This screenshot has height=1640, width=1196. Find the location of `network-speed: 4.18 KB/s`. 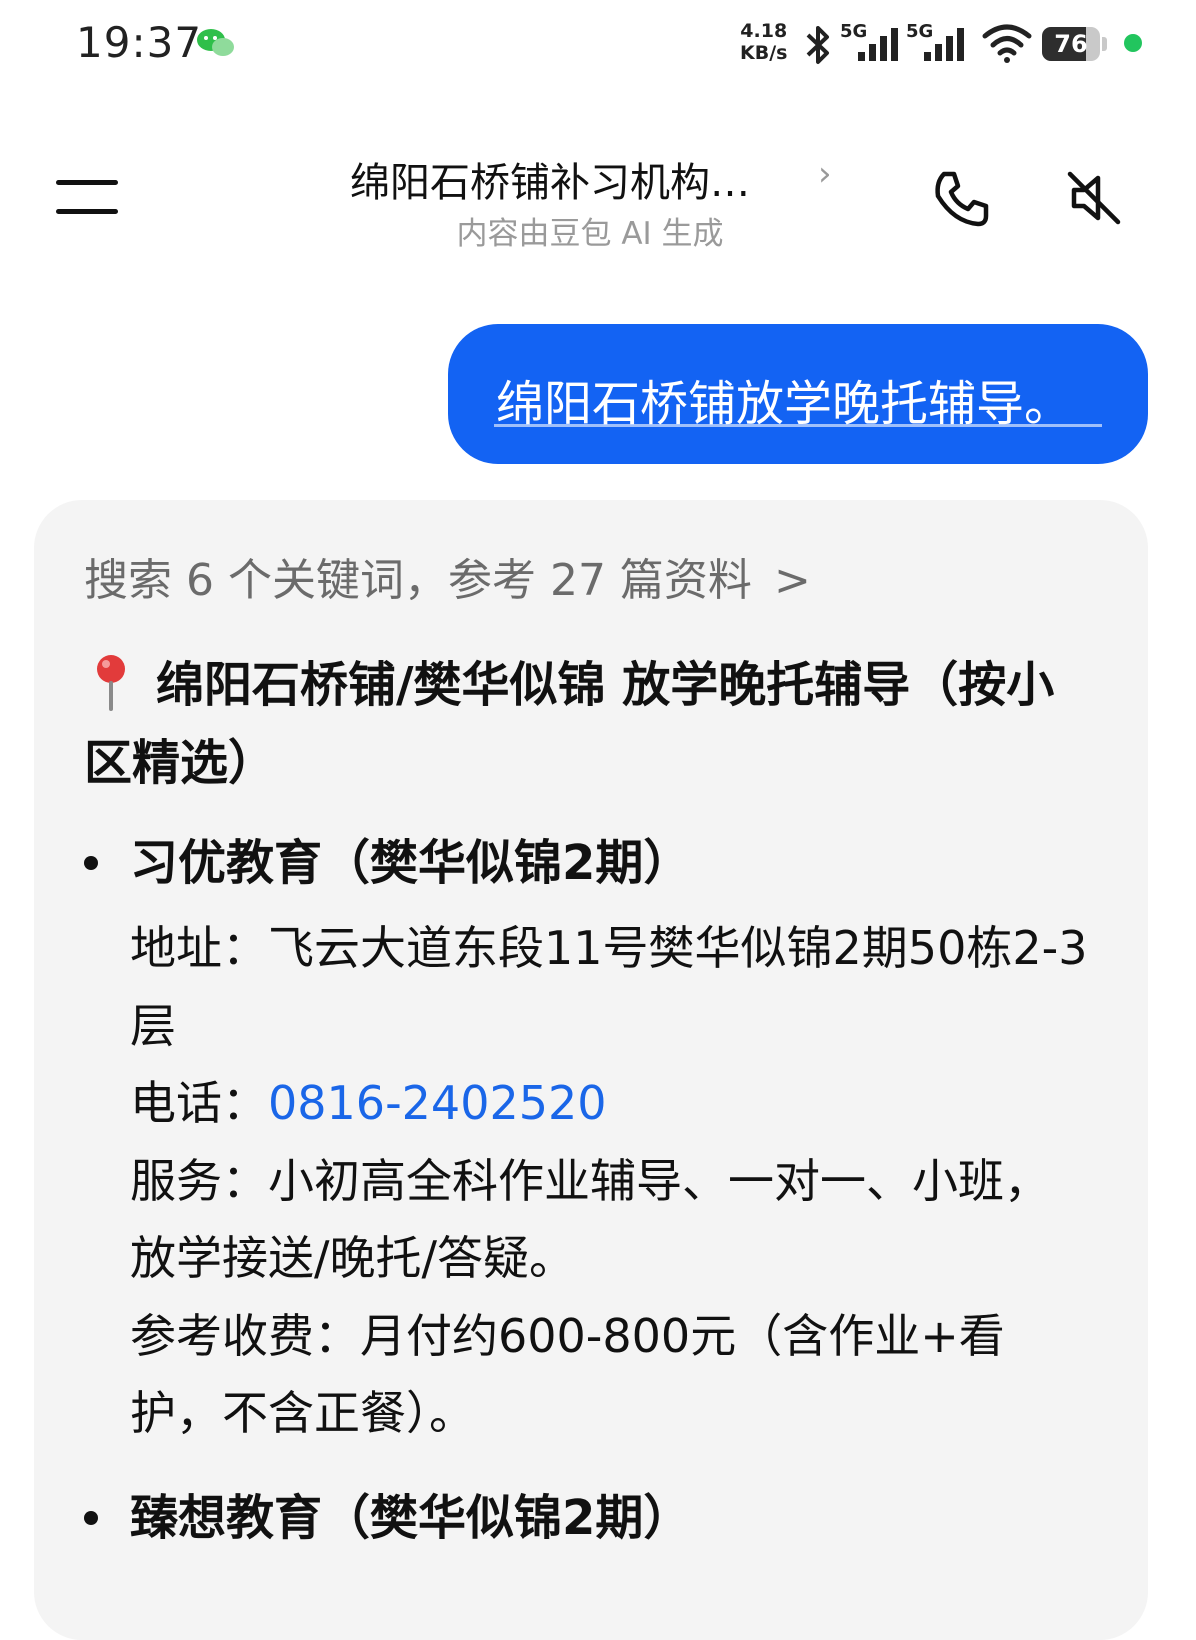

network-speed: 4.18 KB/s is located at coordinates (763, 42).